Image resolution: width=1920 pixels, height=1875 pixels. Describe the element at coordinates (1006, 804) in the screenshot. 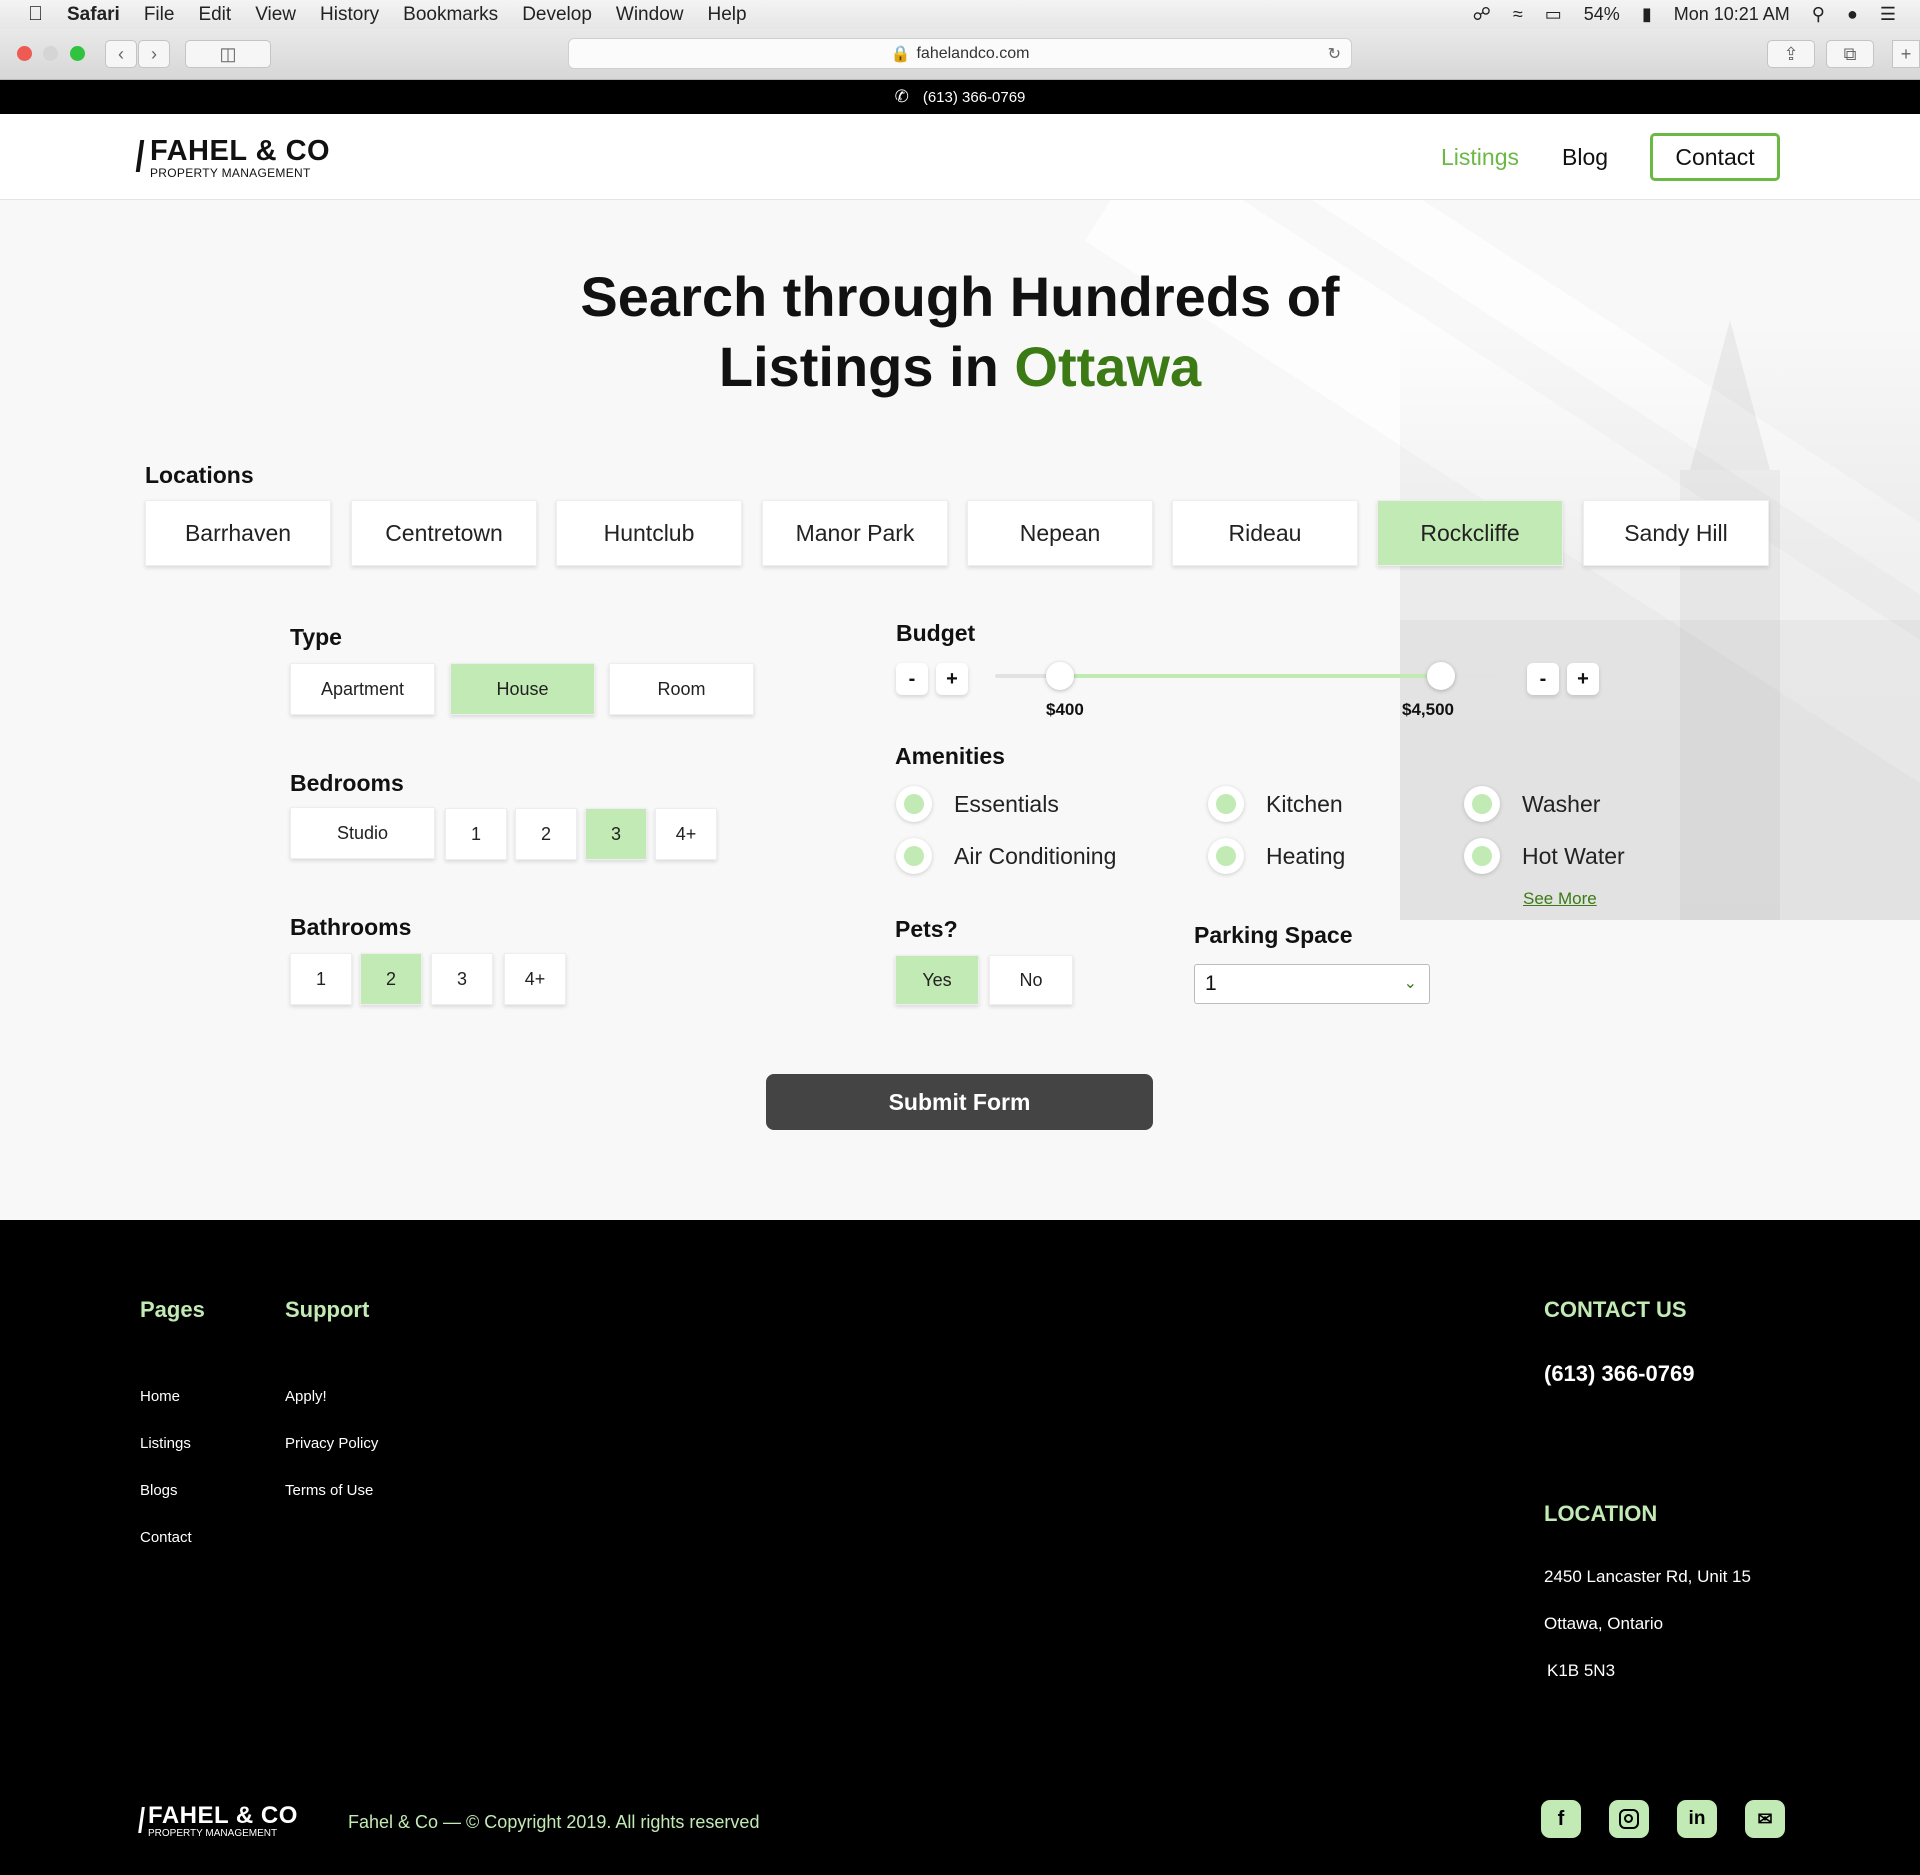

I see `amenity-essentials-label: Essentials` at that location.